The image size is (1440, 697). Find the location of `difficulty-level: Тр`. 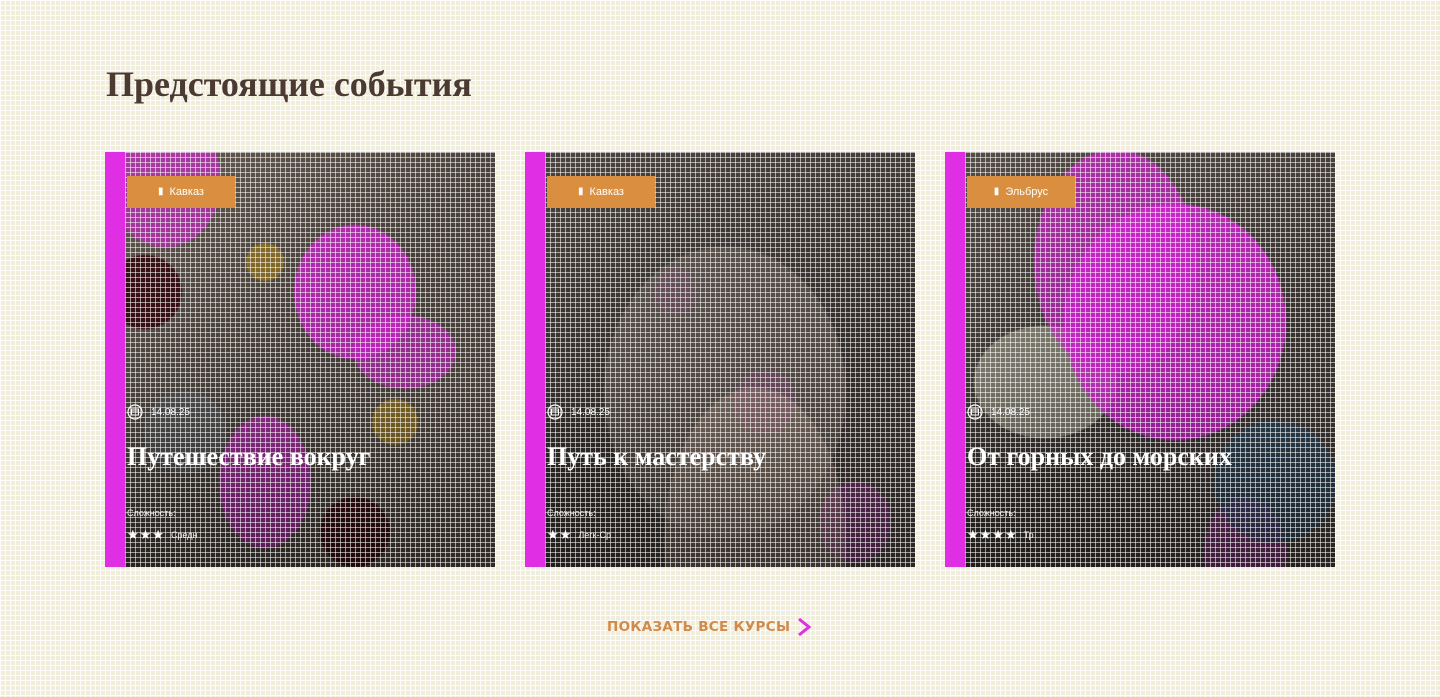

difficulty-level: Тр is located at coordinates (1028, 534).